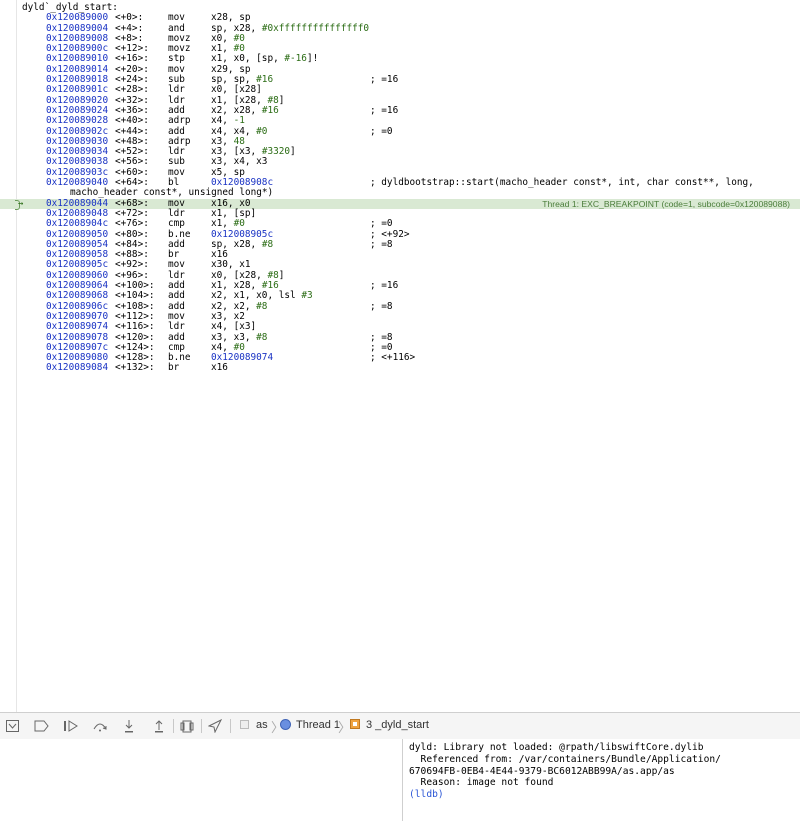 The height and width of the screenshot is (821, 800). I want to click on view-debugger-icon, so click(187, 726).